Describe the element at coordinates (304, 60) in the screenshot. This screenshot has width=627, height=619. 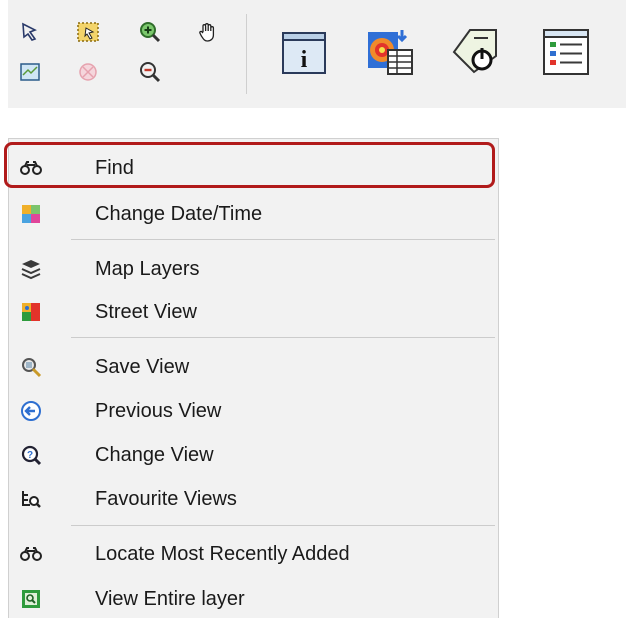
I see `info-glyph: i` at that location.